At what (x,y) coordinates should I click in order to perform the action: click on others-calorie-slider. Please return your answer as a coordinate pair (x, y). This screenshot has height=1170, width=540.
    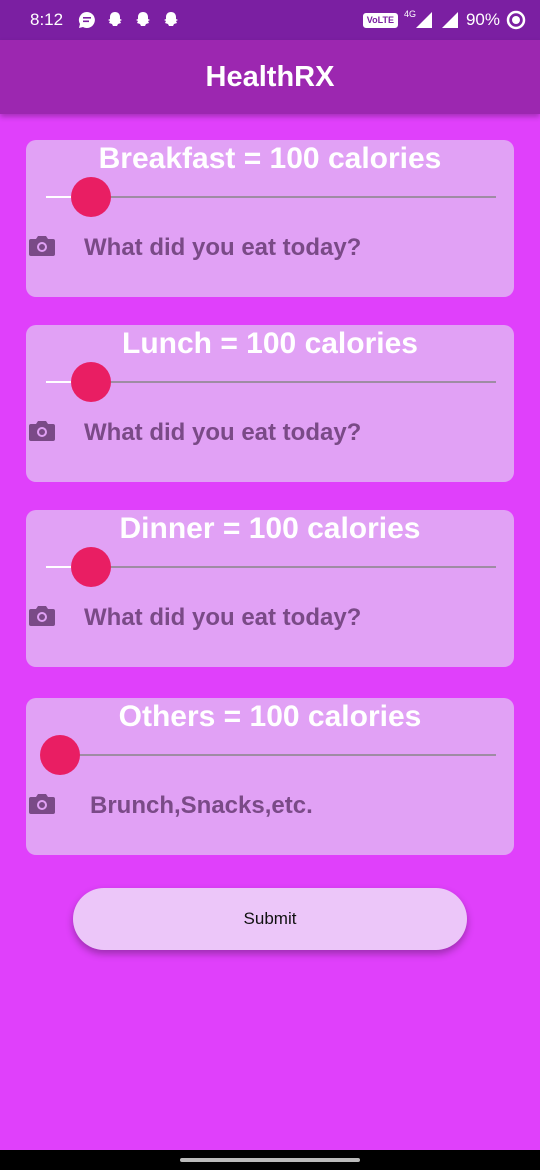
    Looking at the image, I should click on (271, 755).